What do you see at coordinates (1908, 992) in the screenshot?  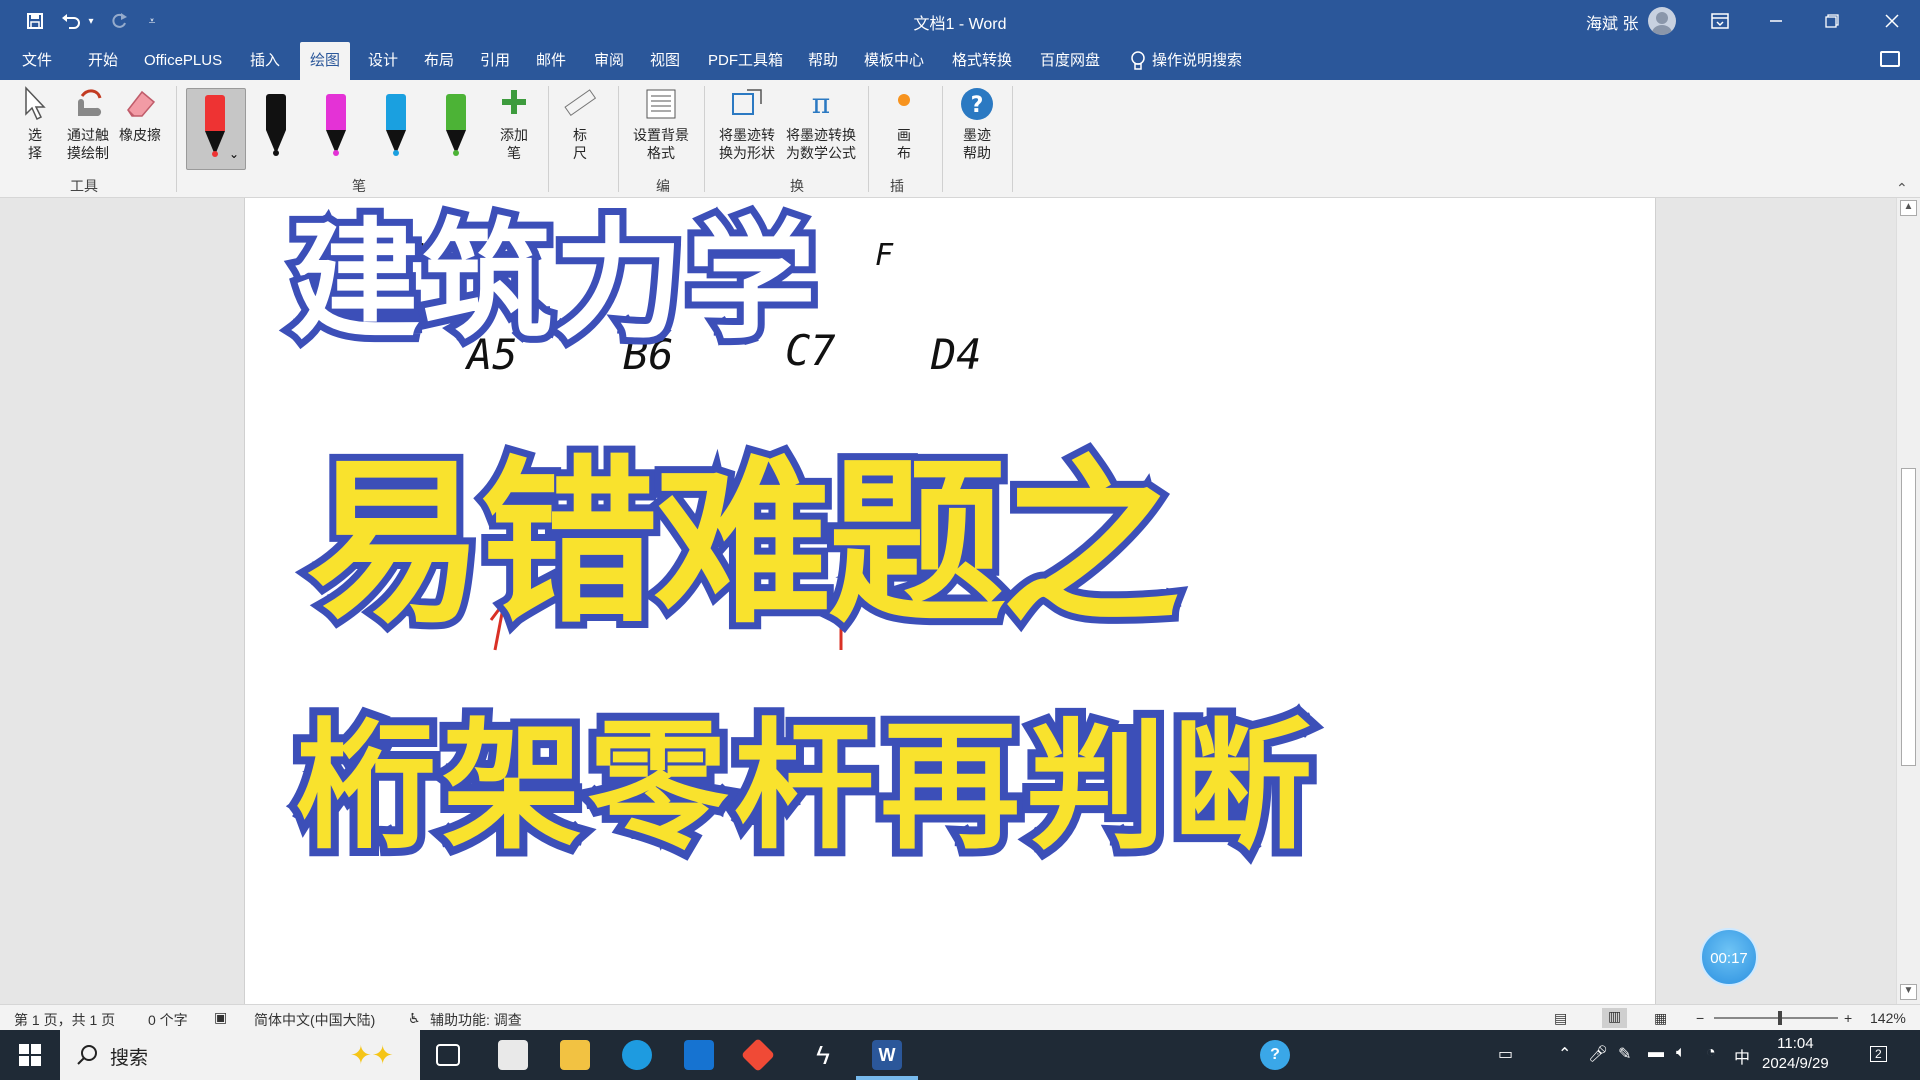 I see `scroll-down-icon: ▼` at bounding box center [1908, 992].